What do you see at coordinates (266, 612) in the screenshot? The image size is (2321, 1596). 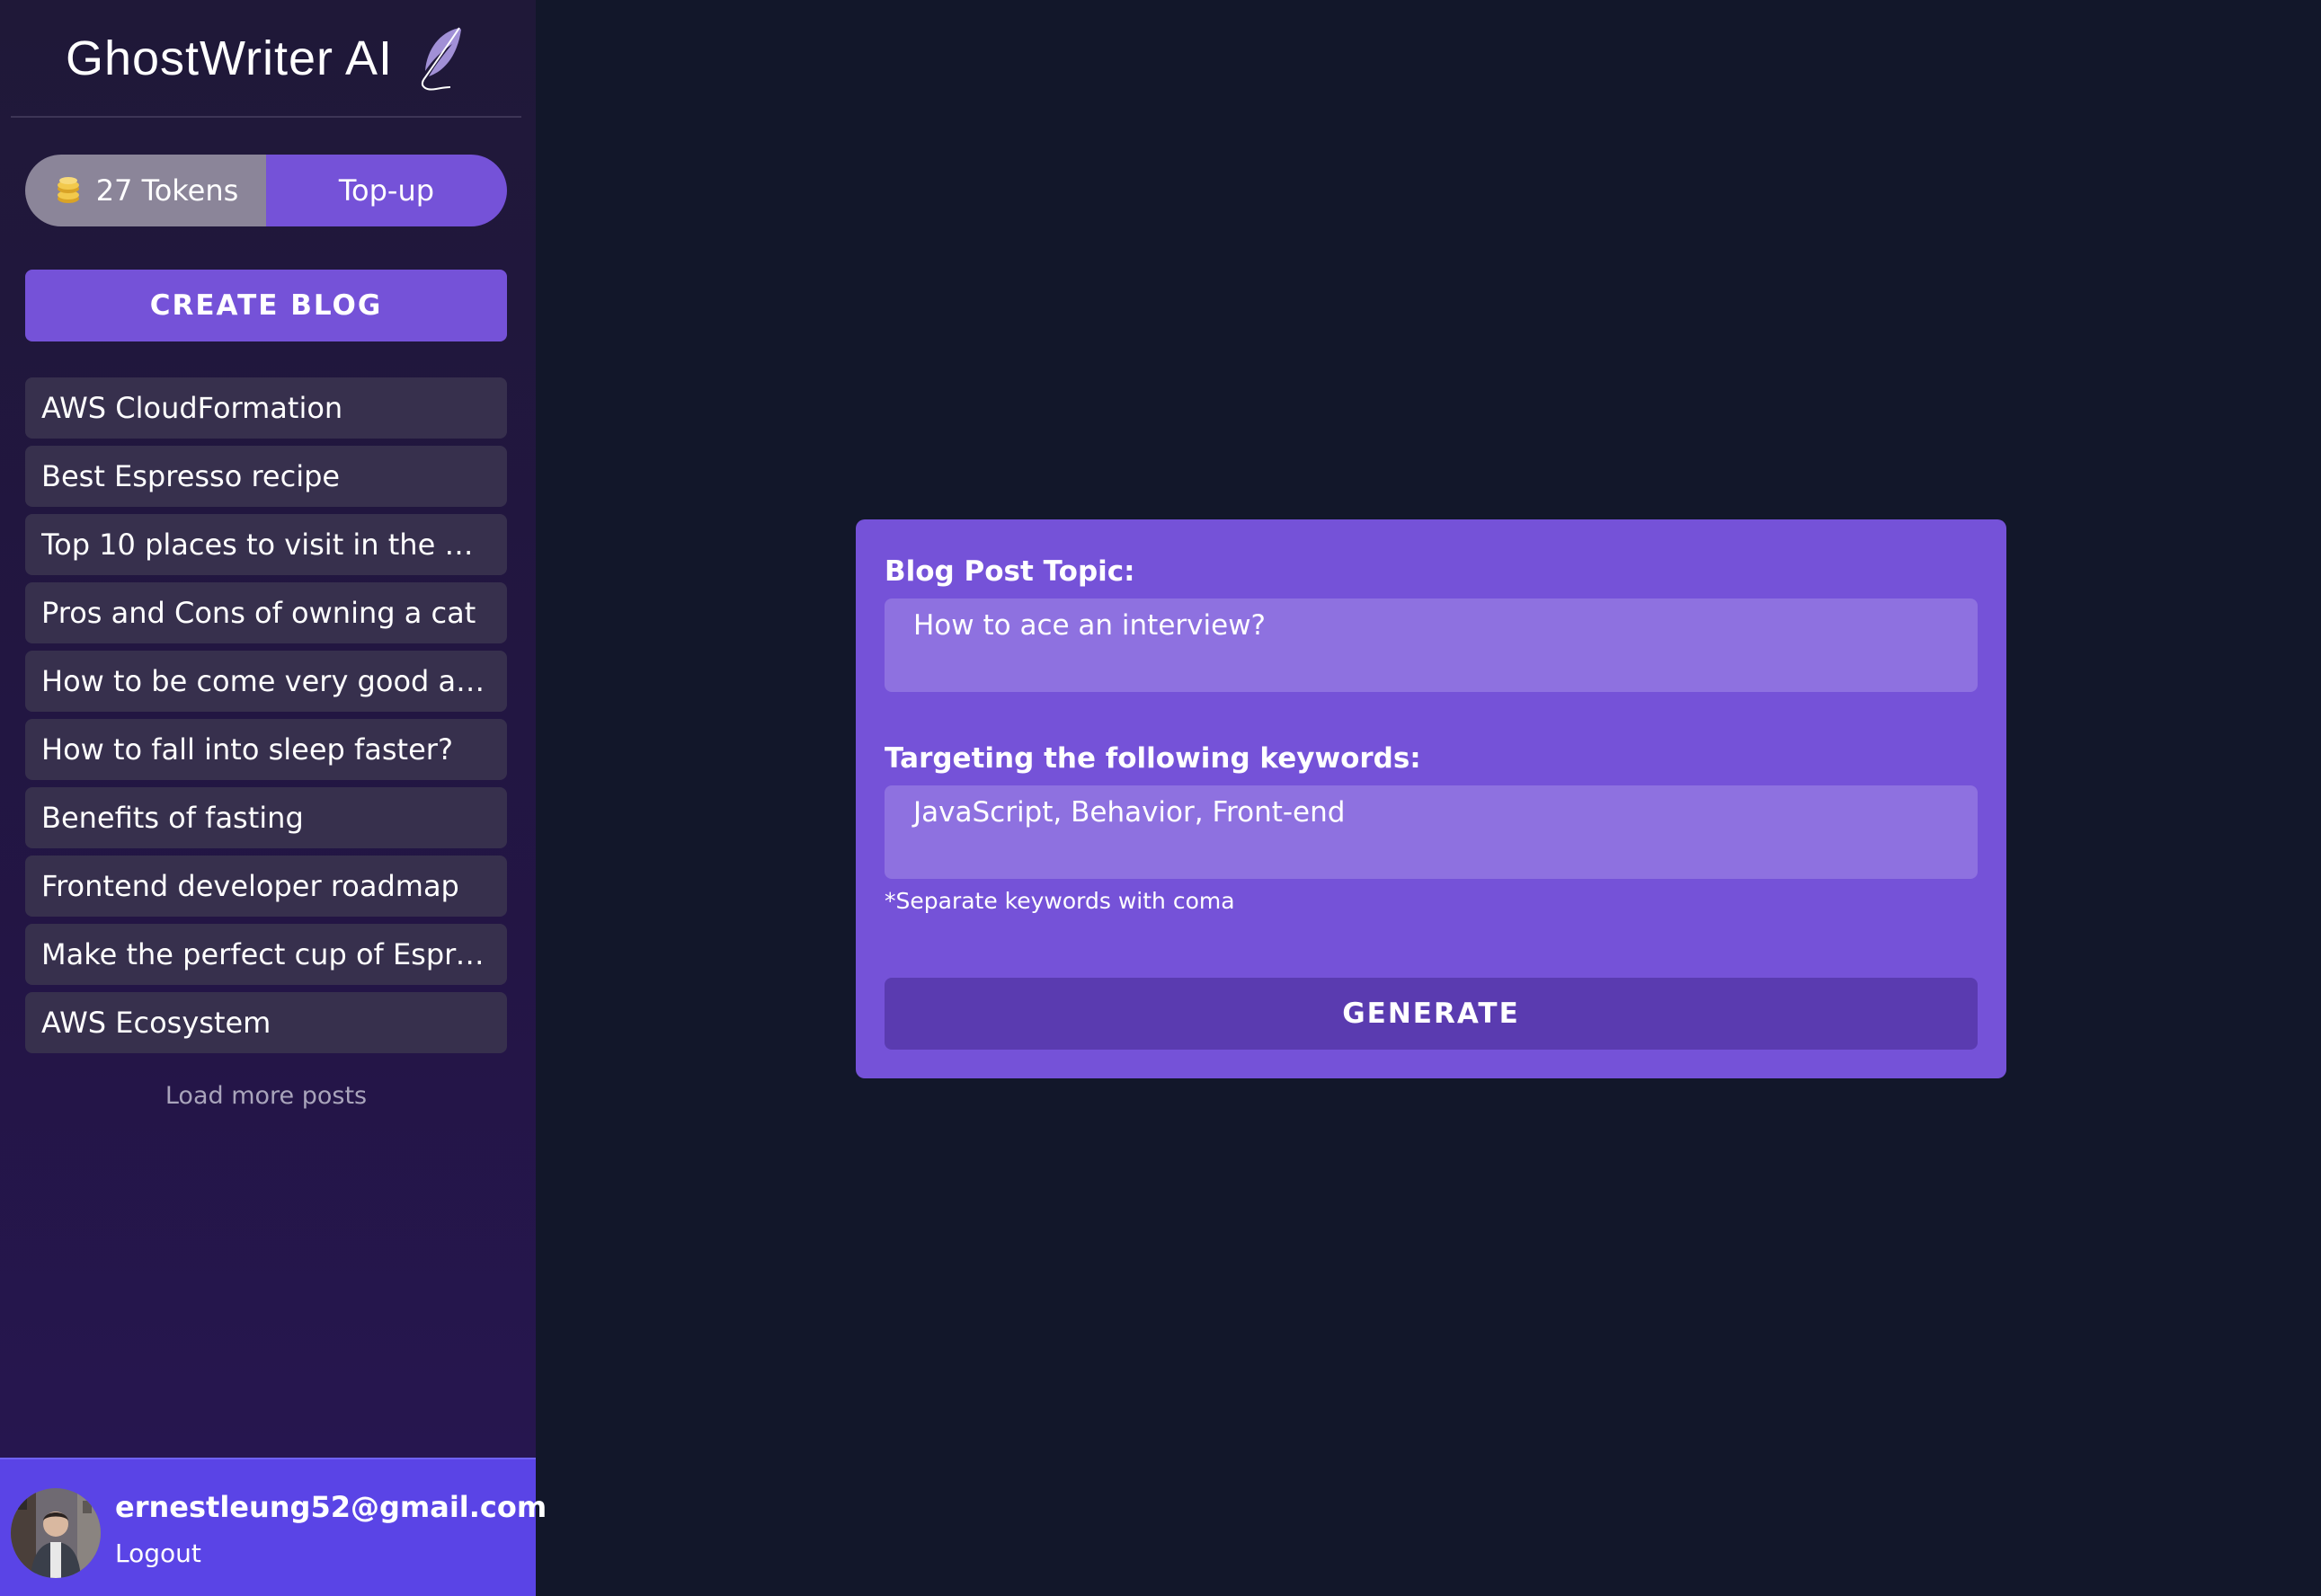 I see `list-item: Pros and Cons of owning a cat` at bounding box center [266, 612].